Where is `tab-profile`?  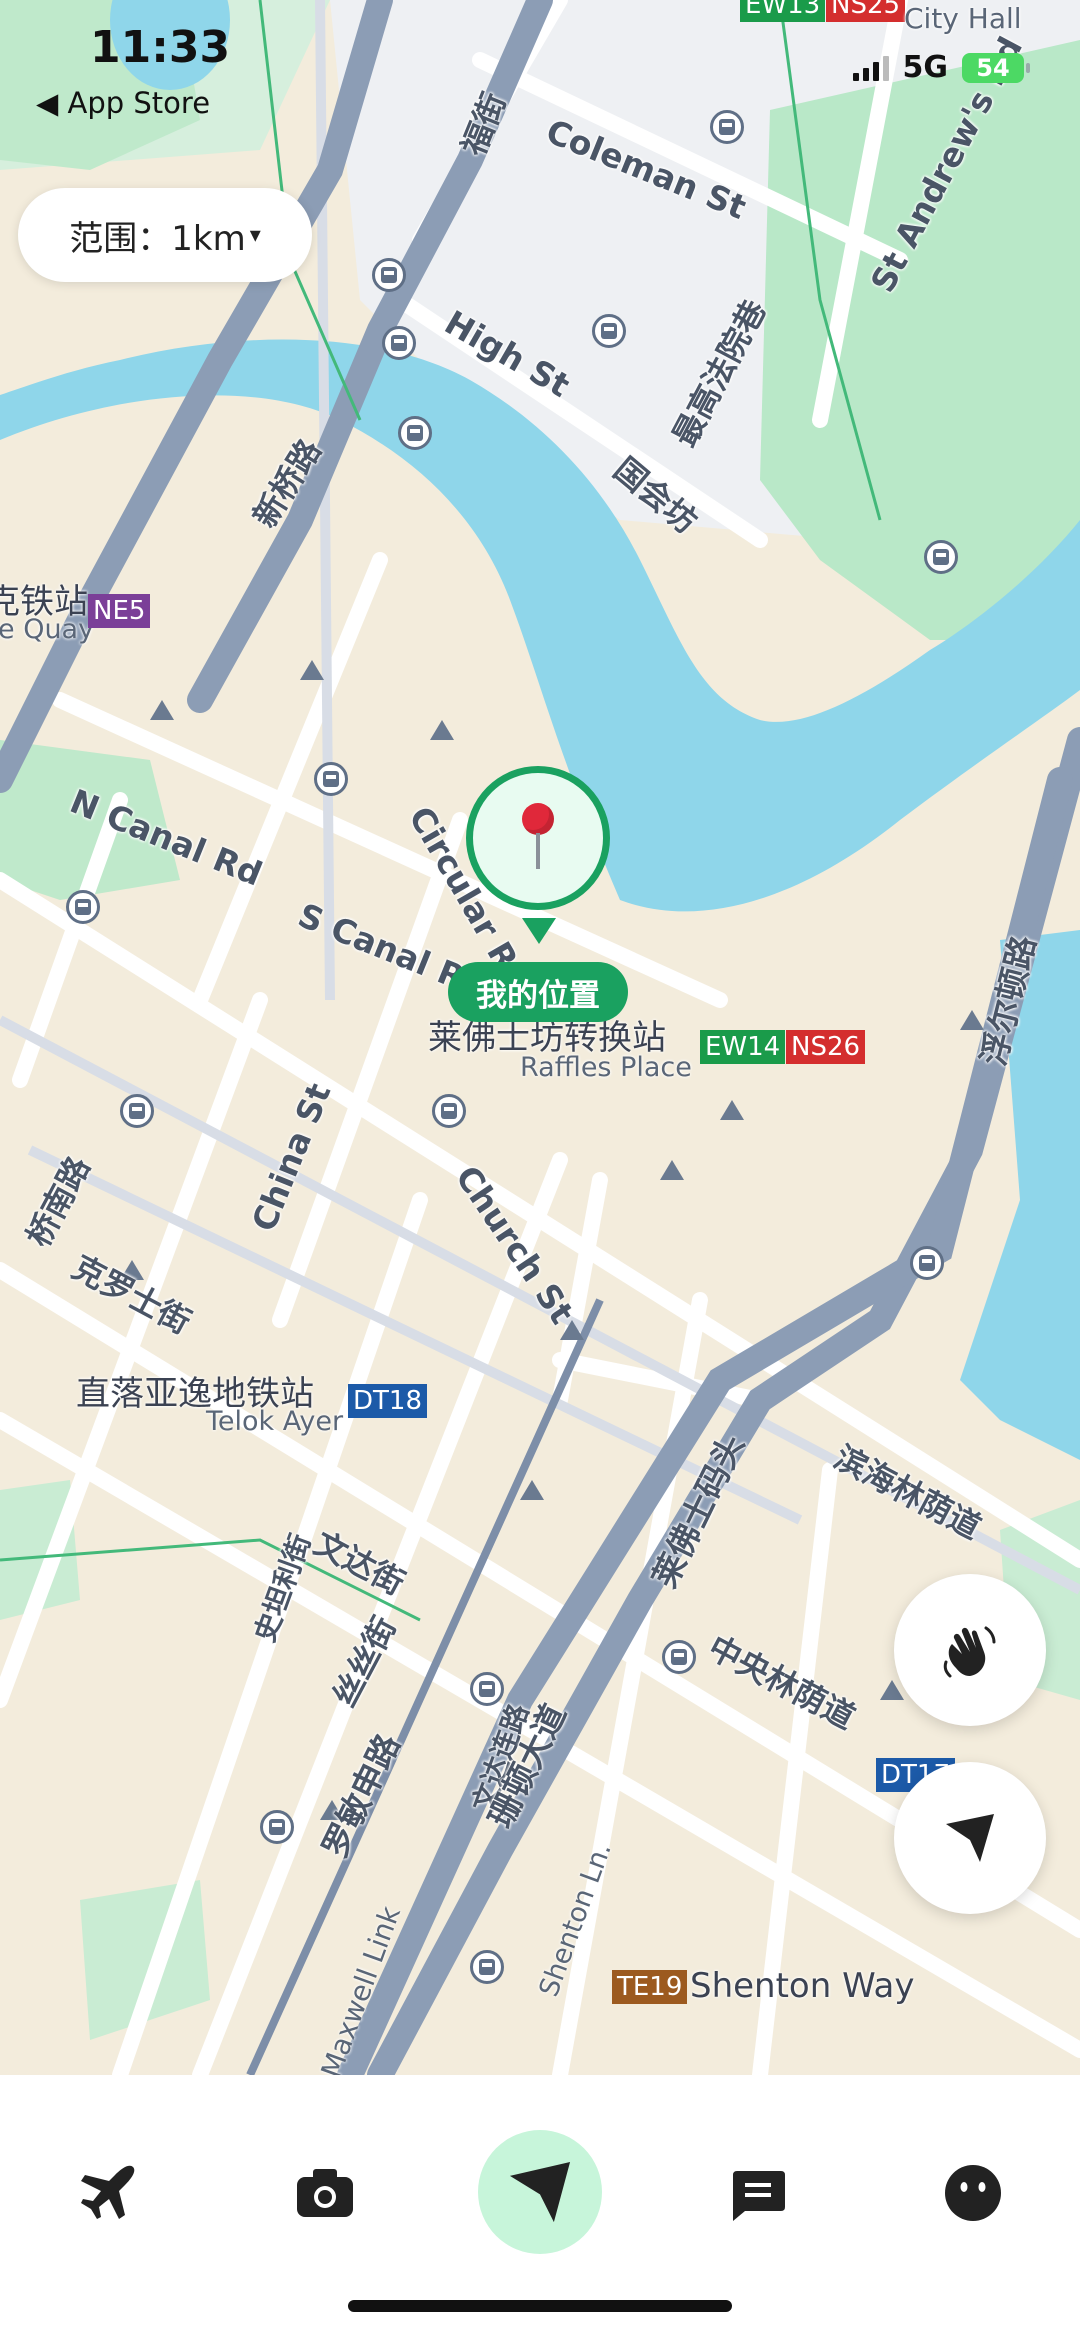 tab-profile is located at coordinates (973, 2193).